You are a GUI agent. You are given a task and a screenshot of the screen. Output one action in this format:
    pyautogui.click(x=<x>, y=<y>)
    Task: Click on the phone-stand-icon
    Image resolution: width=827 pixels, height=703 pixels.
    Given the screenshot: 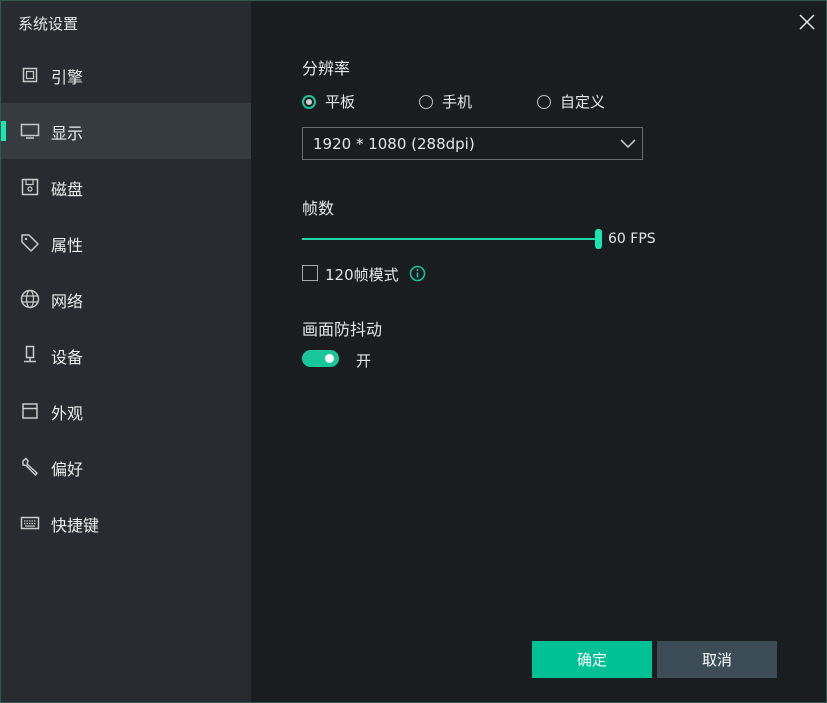 What is the action you would take?
    pyautogui.click(x=30, y=355)
    